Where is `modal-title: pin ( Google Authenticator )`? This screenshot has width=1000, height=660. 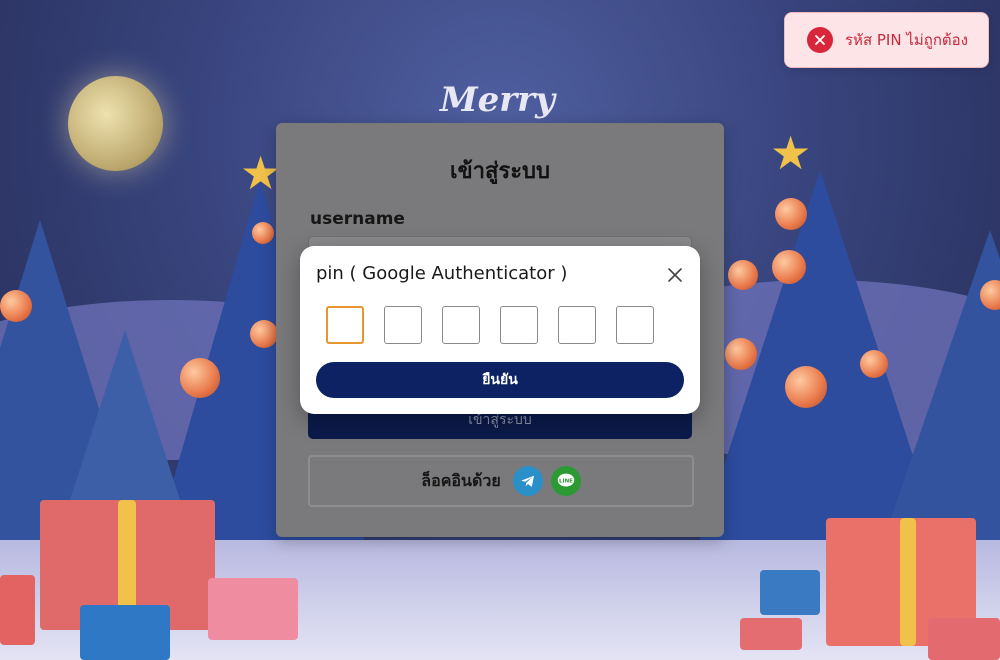 modal-title: pin ( Google Authenticator ) is located at coordinates (442, 273).